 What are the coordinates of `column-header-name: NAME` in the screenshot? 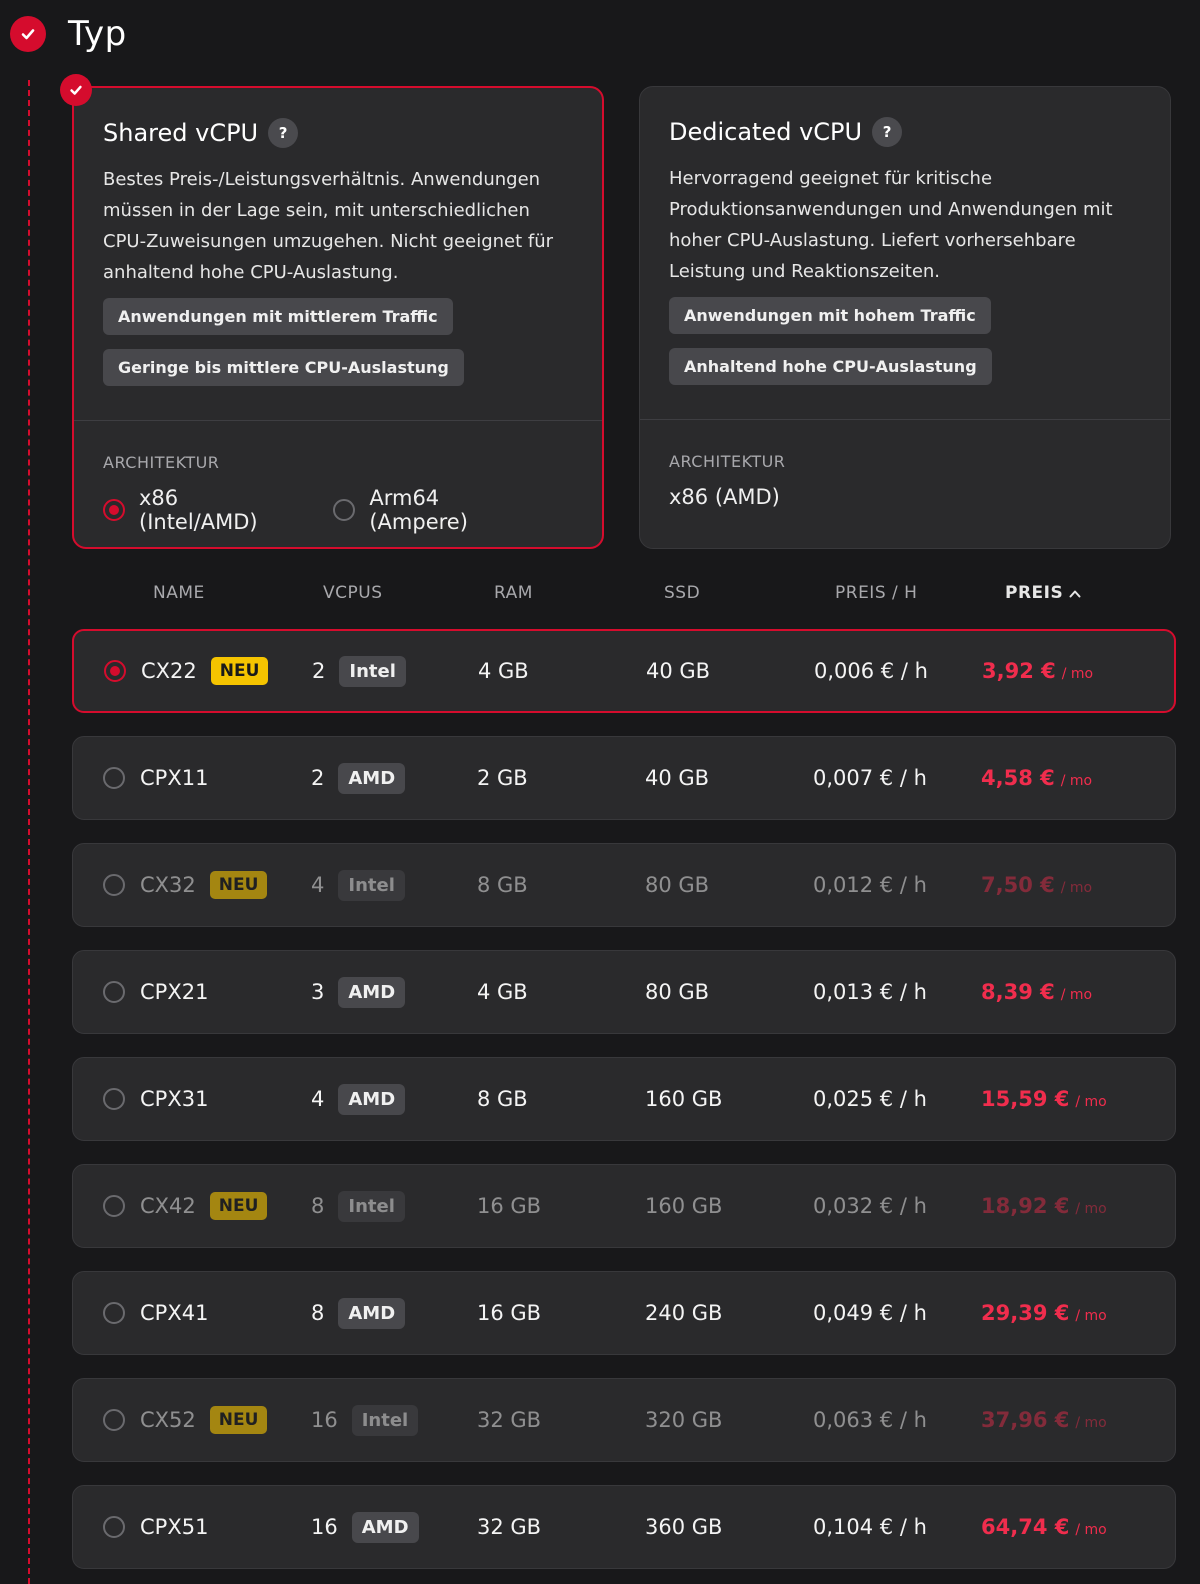 It's located at (179, 593).